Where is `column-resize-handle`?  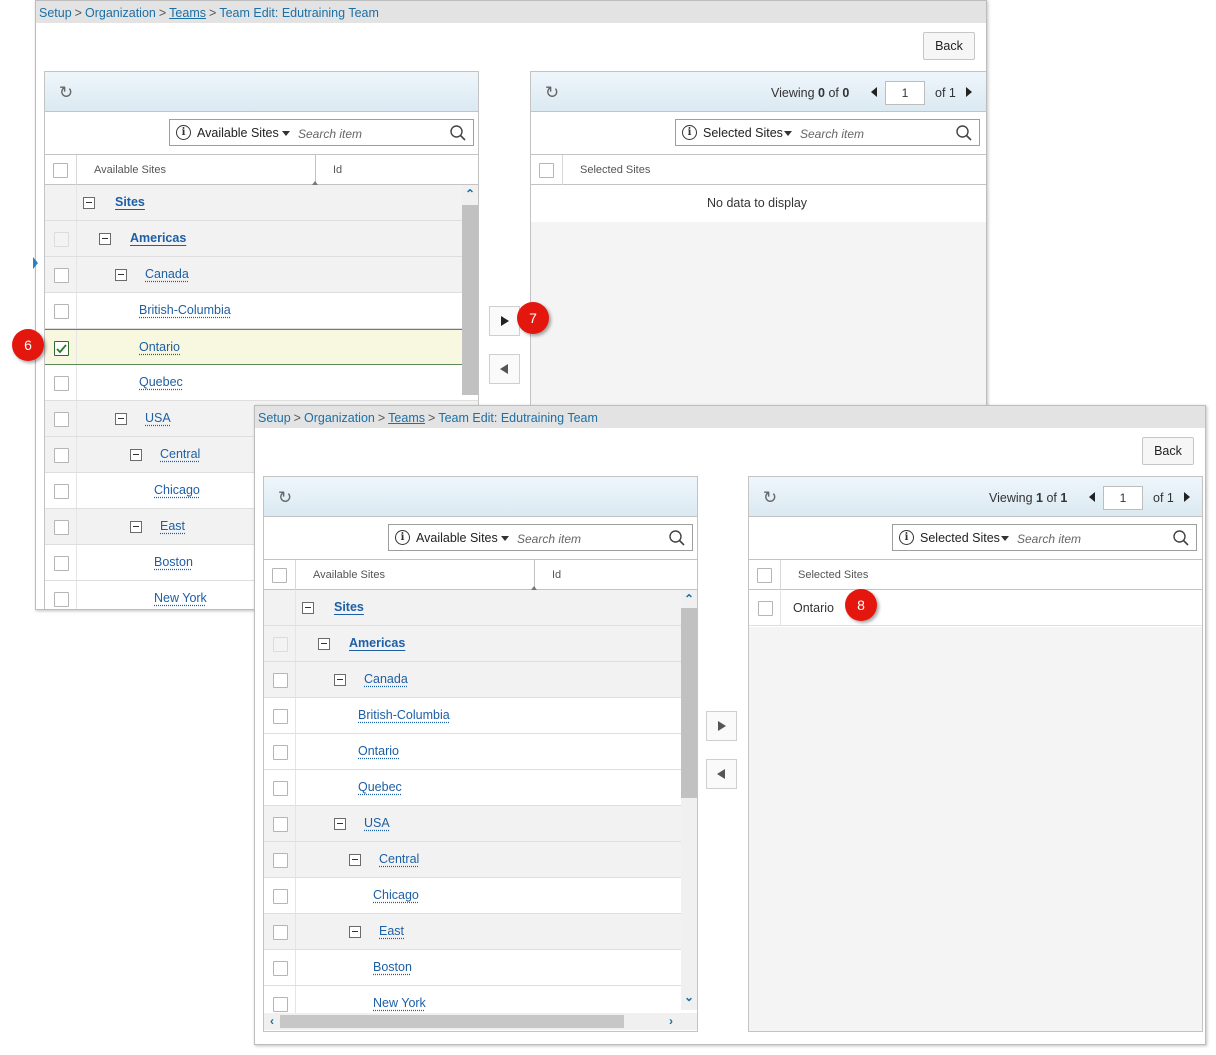 column-resize-handle is located at coordinates (315, 170).